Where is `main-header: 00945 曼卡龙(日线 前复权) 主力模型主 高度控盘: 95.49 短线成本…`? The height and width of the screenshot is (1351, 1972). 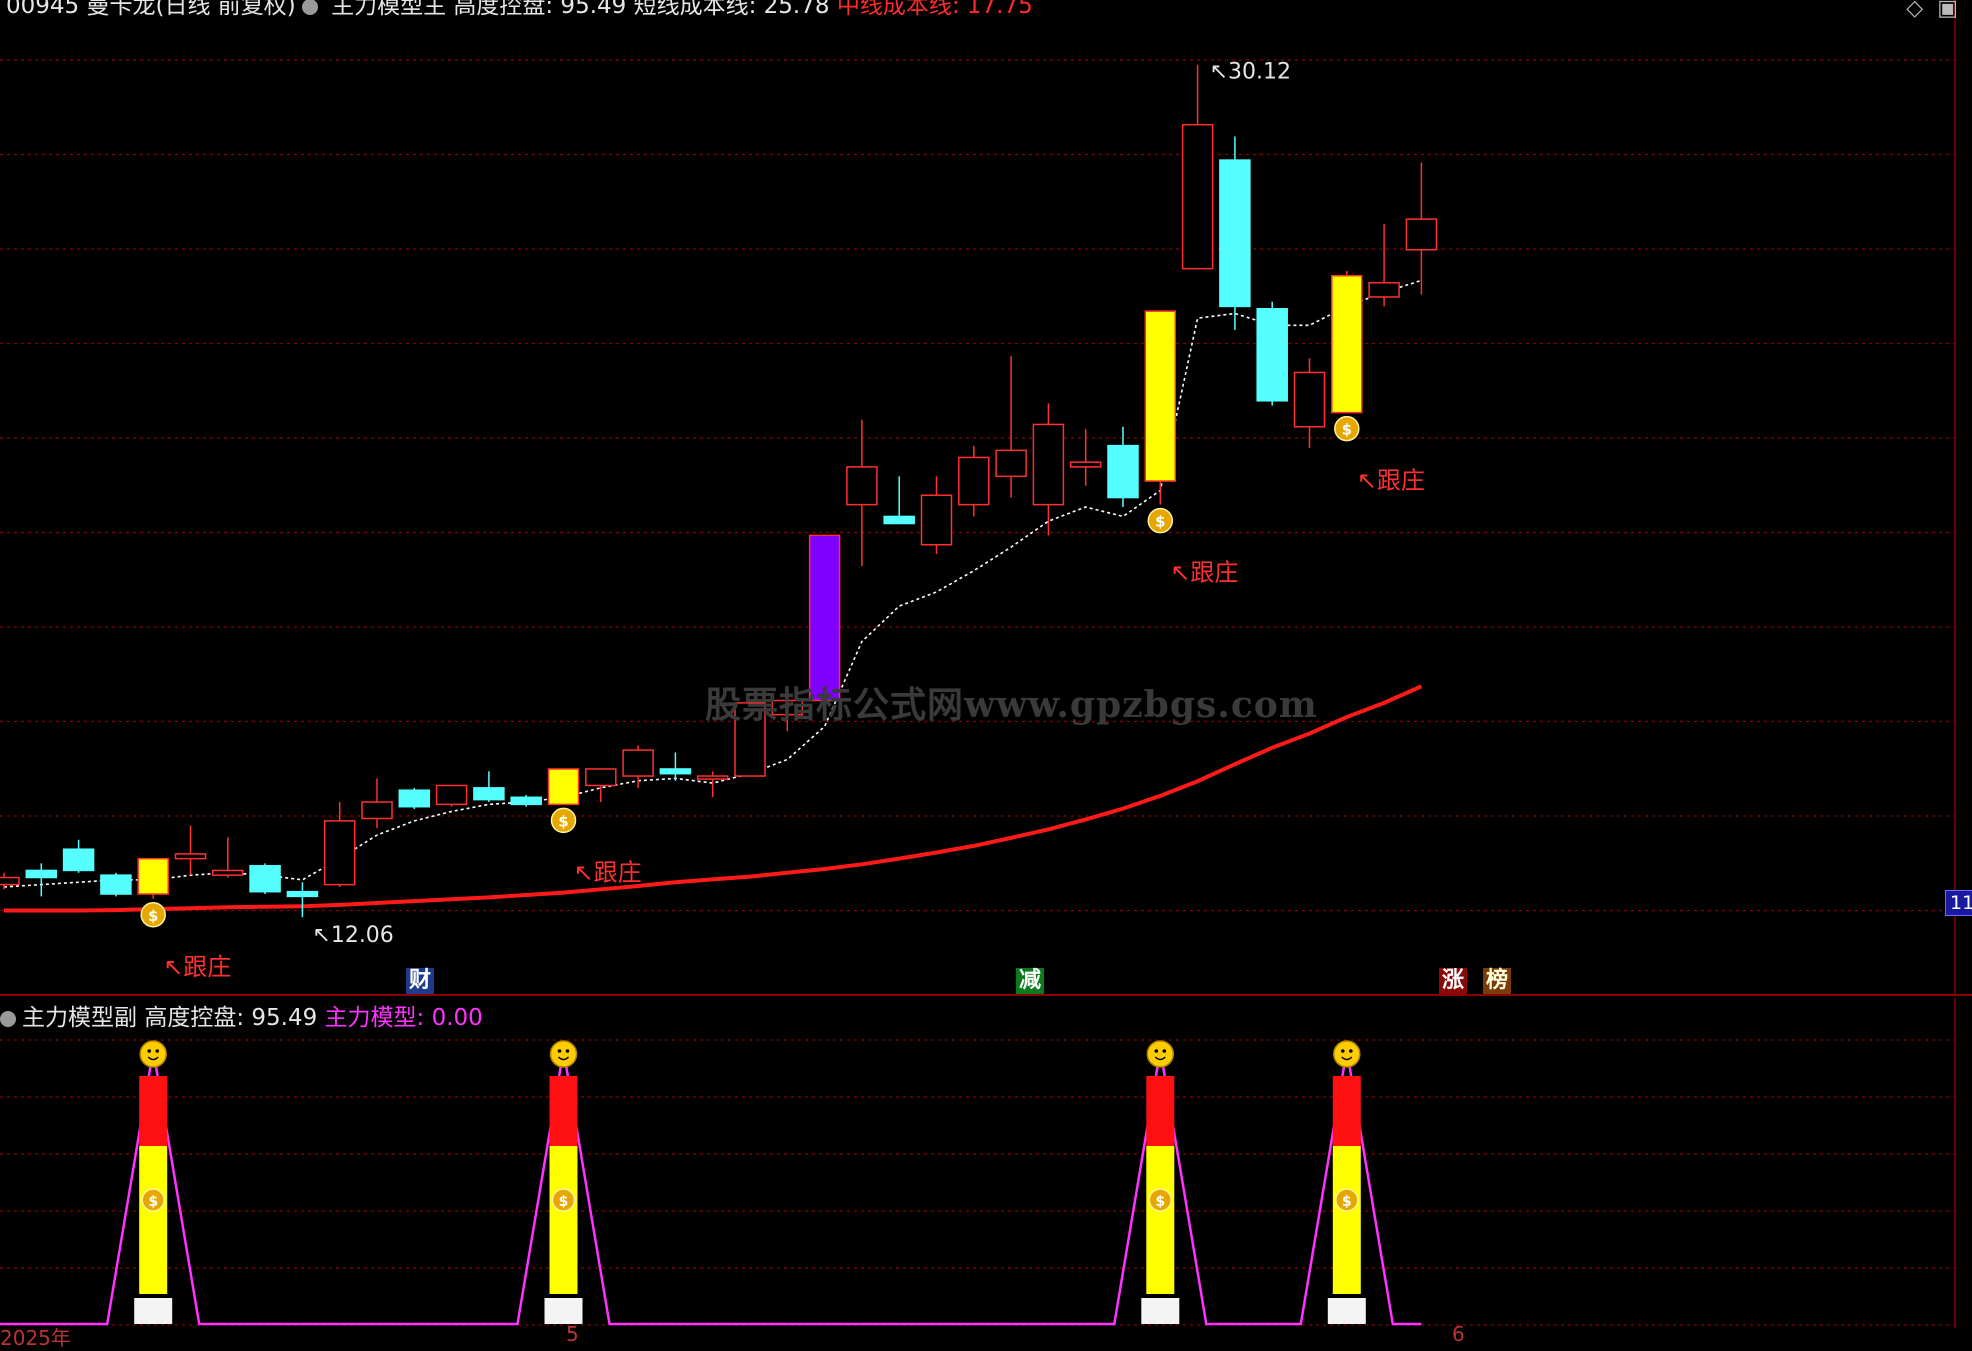
main-header: 00945 曼卡龙(日线 前复权) 主力模型主 高度控盘: 95.49 短线成本… is located at coordinates (519, 10).